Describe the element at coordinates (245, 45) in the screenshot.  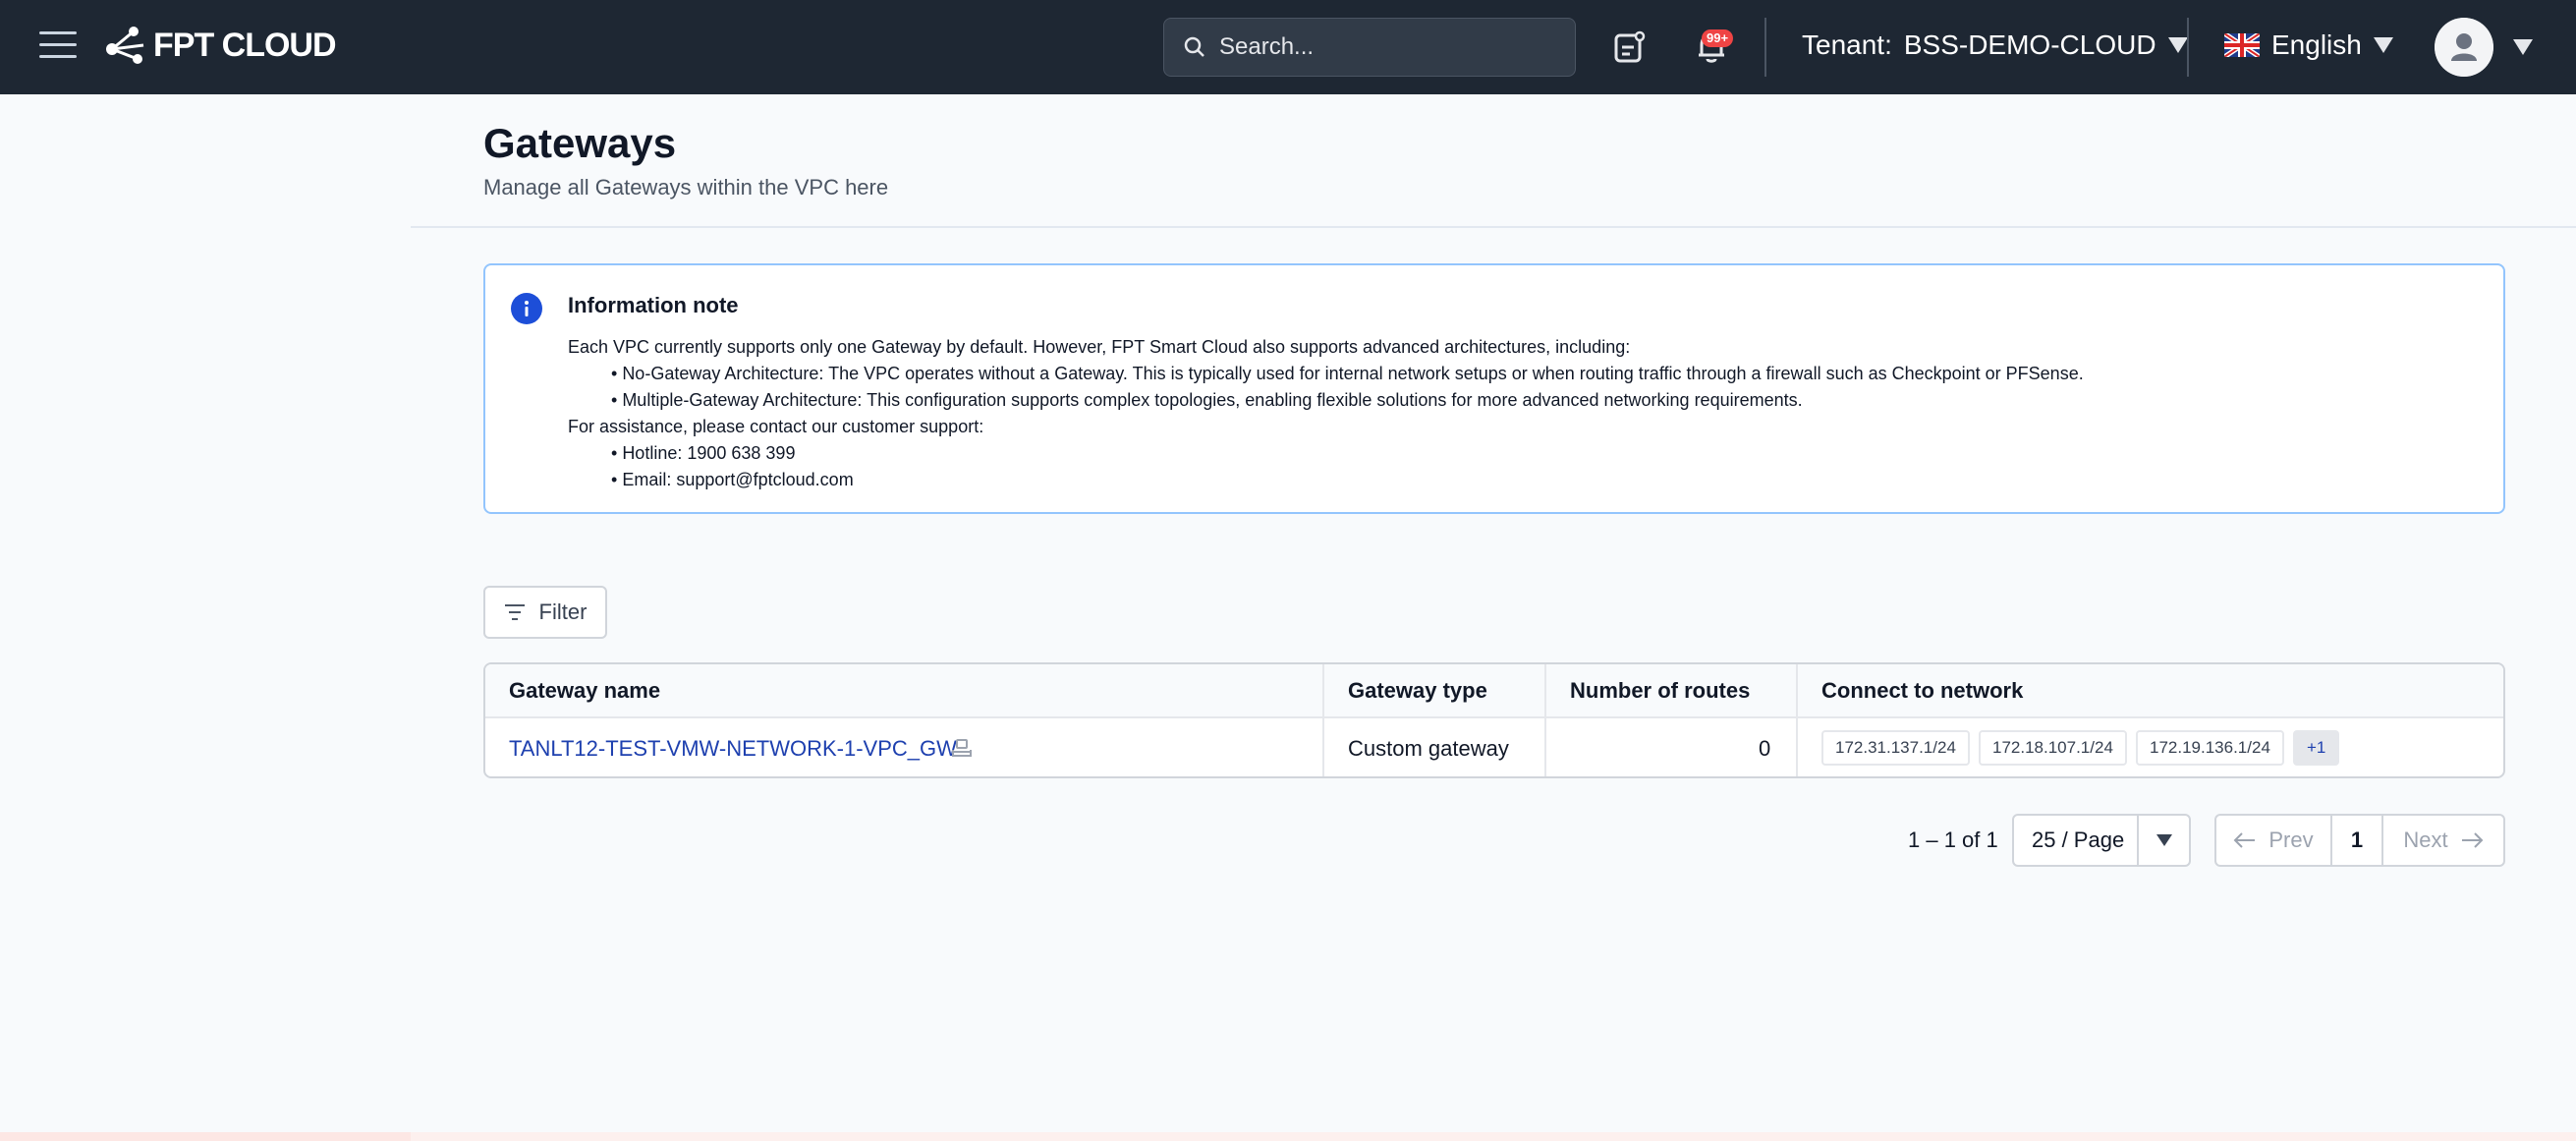
I see `logo-text: FPT CLOUD` at that location.